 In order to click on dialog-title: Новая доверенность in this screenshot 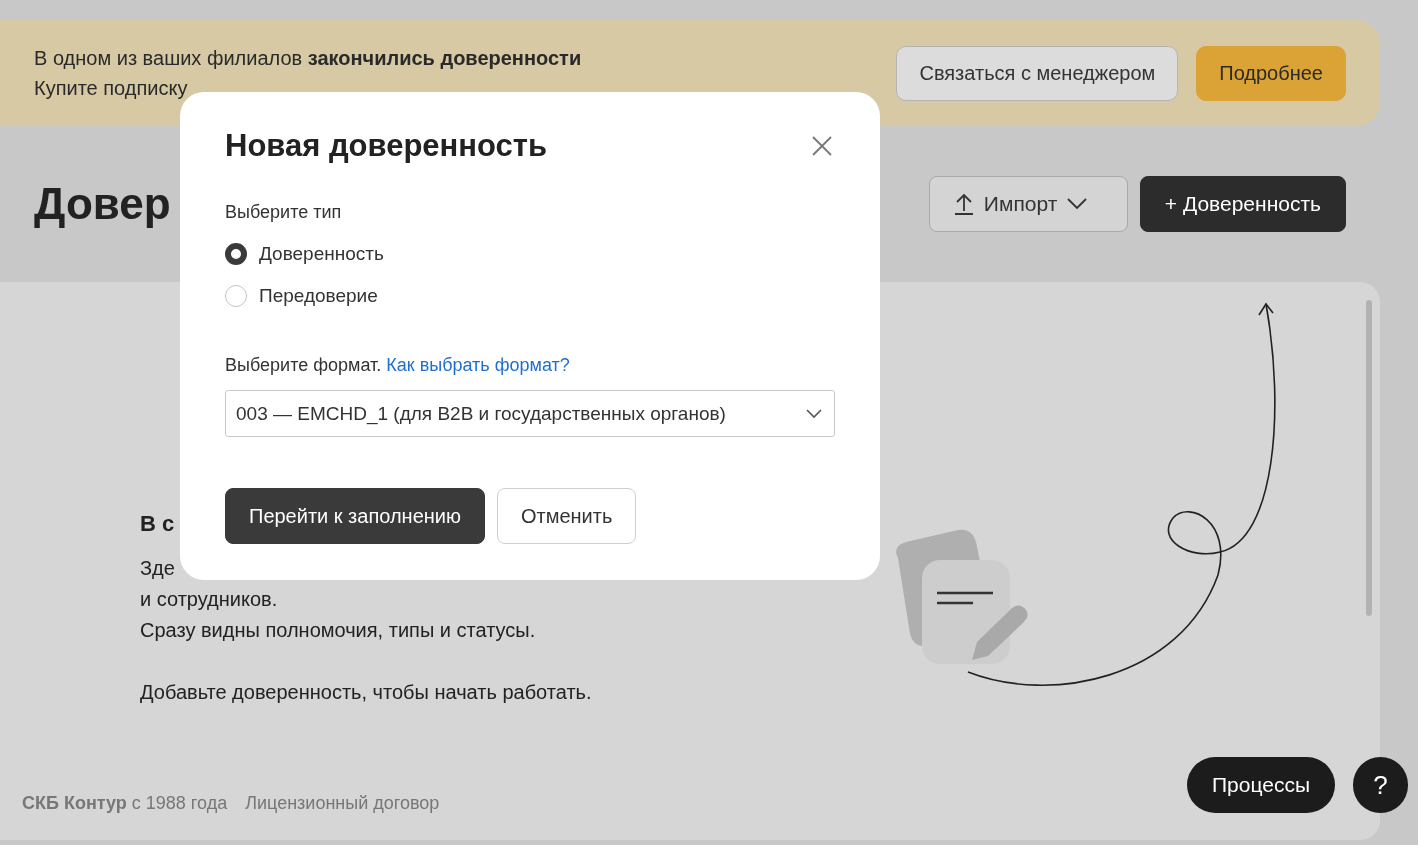, I will do `click(386, 146)`.